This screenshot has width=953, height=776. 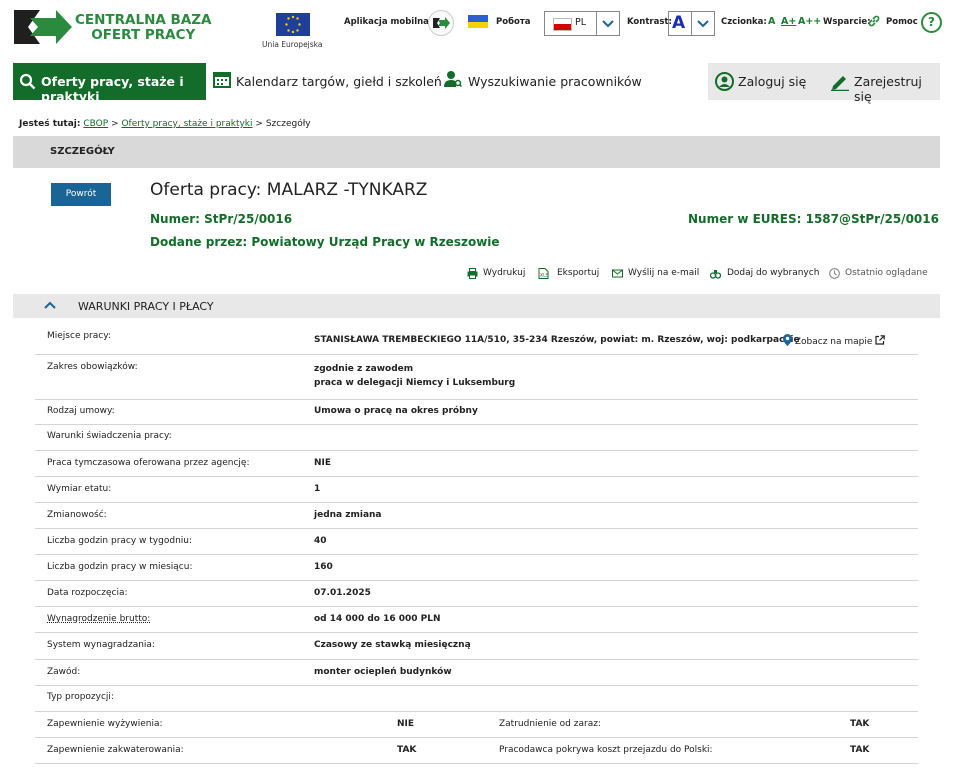 I want to click on table-row: Data rozpoczęcia: 07.01.2025, so click(x=476, y=594).